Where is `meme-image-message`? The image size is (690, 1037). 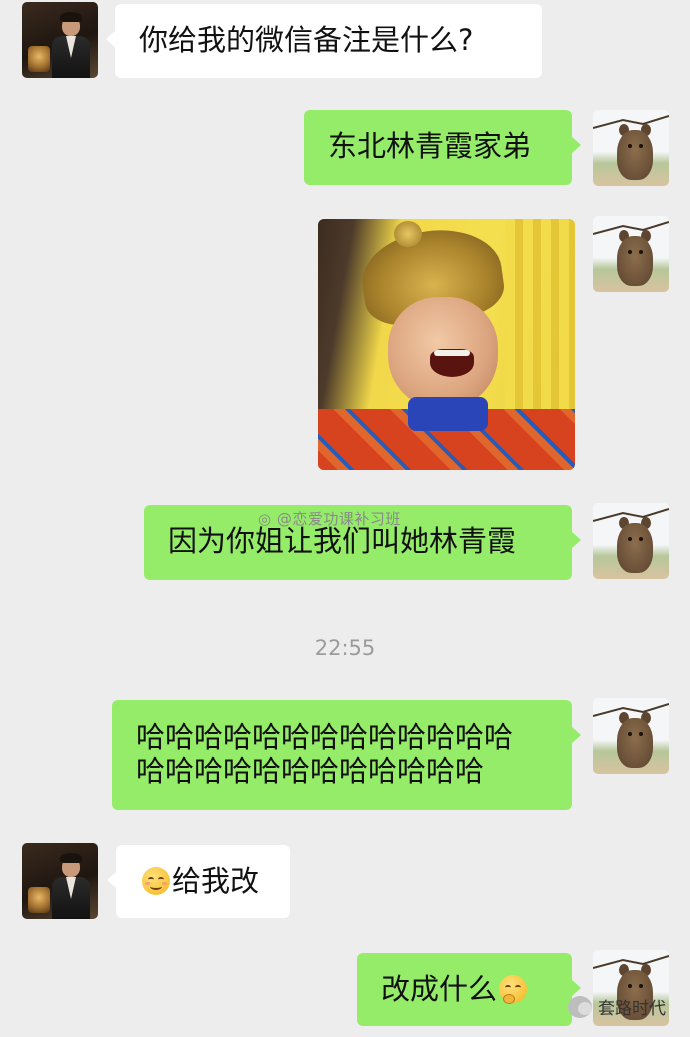
meme-image-message is located at coordinates (446, 344).